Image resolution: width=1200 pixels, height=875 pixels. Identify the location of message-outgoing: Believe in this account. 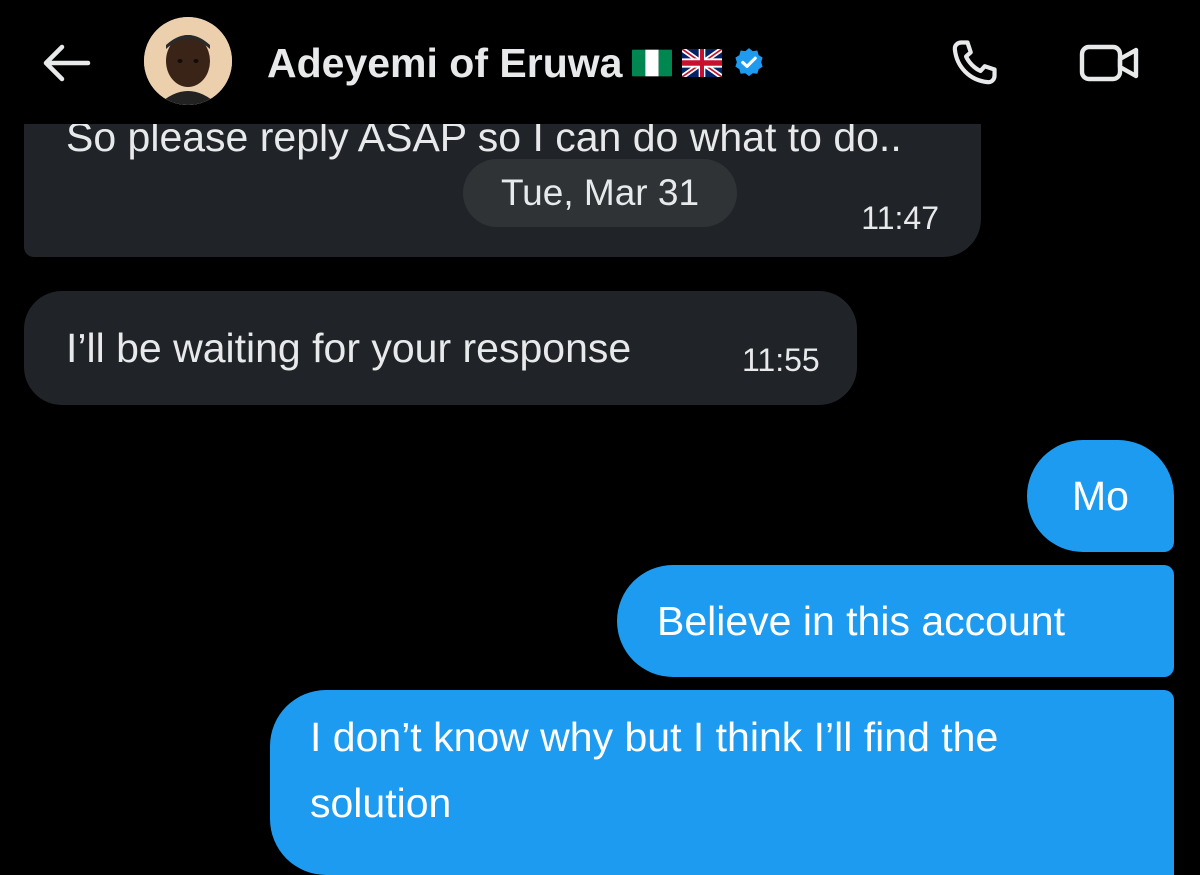
(895, 621).